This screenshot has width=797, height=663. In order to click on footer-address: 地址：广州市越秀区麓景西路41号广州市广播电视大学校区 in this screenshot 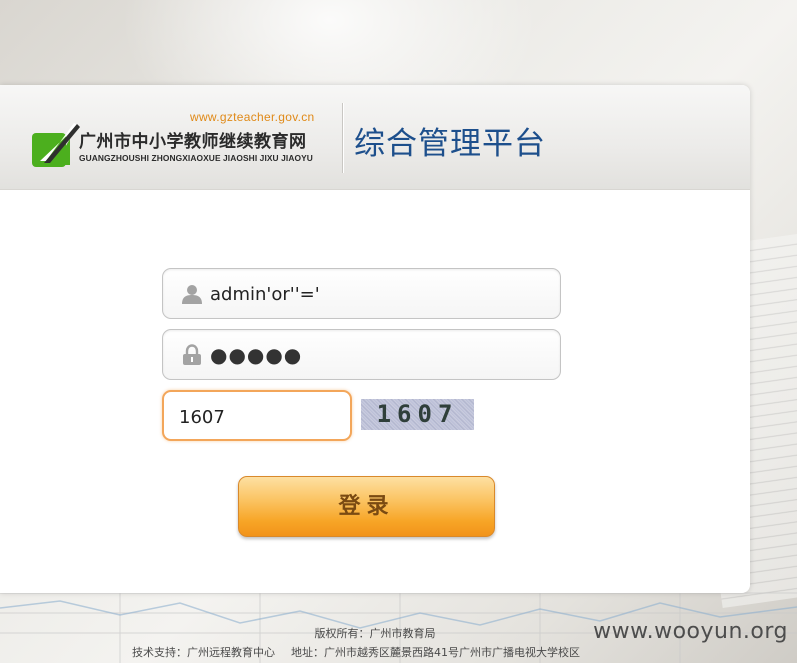, I will do `click(435, 652)`.